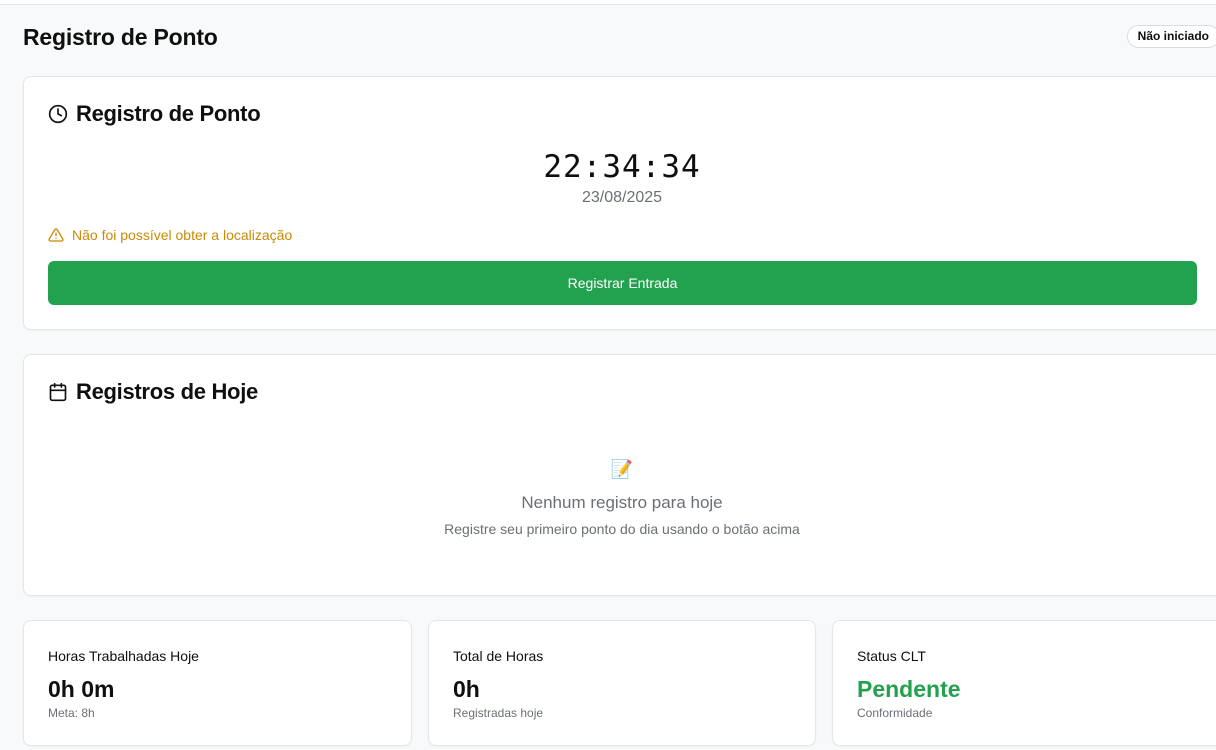  I want to click on time-clock-card-title: Registro de Ponto, so click(154, 114).